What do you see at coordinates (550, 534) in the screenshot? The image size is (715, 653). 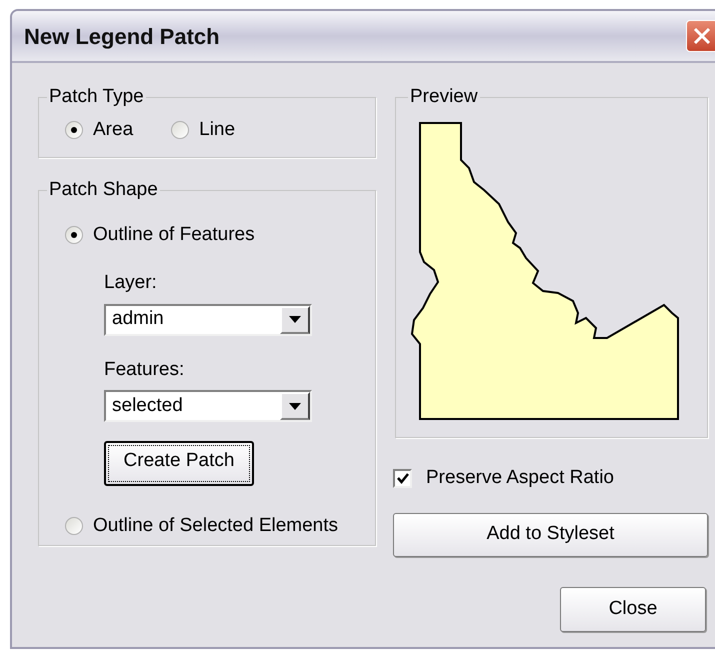 I see `button: Add to Styleset` at bounding box center [550, 534].